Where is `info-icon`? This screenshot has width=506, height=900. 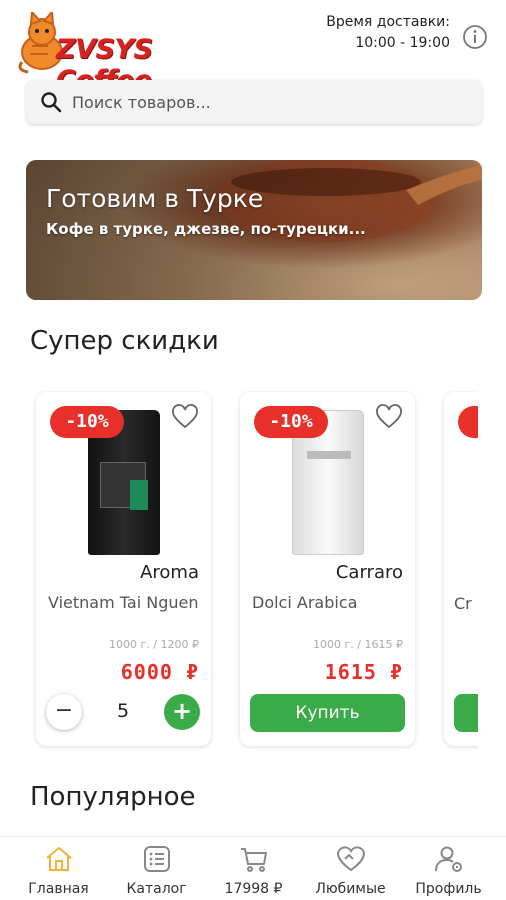
info-icon is located at coordinates (475, 37).